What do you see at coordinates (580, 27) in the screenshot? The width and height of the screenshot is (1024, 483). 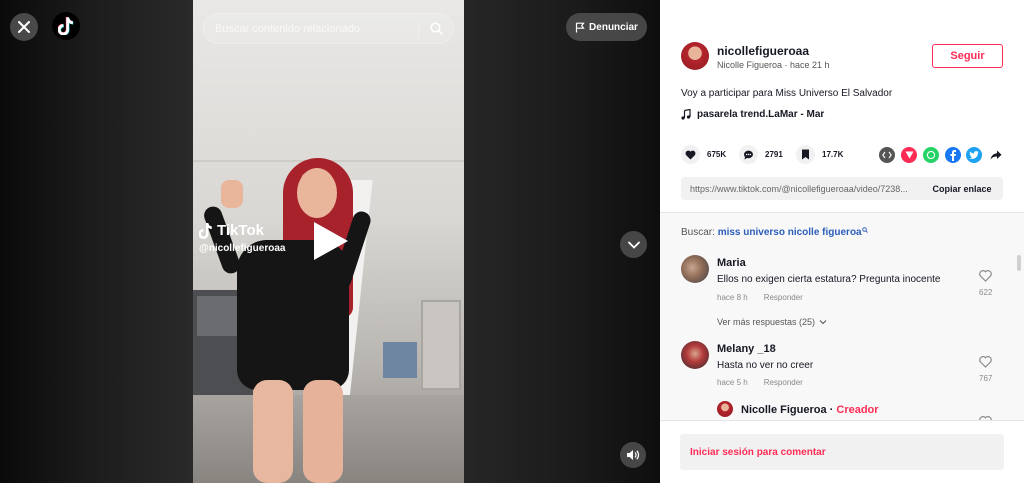 I see `flag-icon` at bounding box center [580, 27].